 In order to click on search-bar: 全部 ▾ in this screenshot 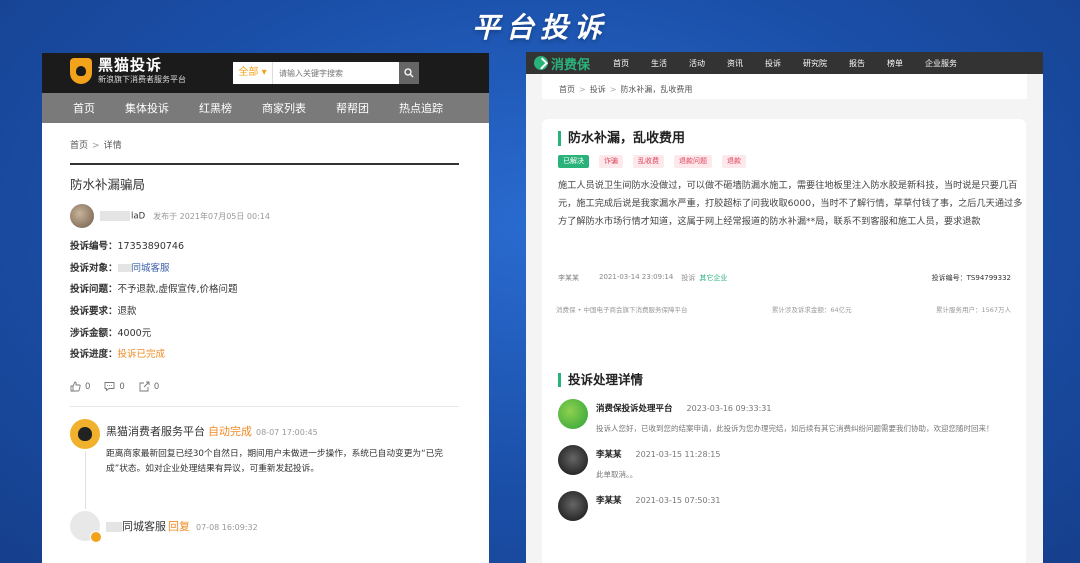, I will do `click(326, 73)`.